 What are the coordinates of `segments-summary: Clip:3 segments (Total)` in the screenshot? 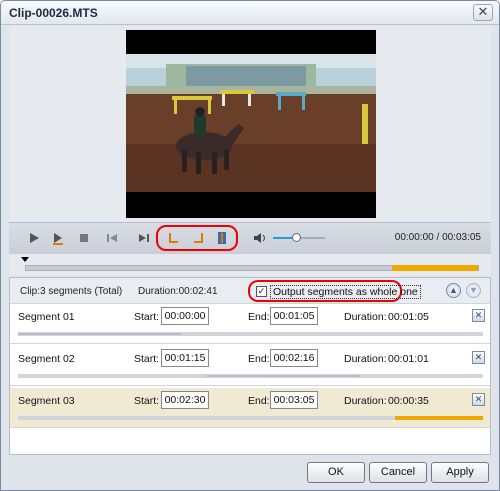 It's located at (71, 291).